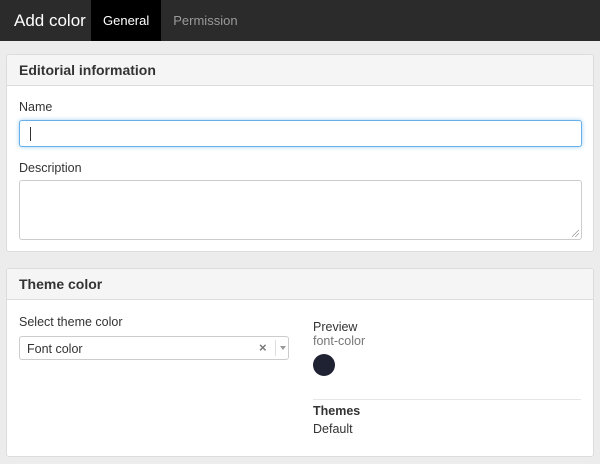 The image size is (600, 464). What do you see at coordinates (71, 322) in the screenshot?
I see `select-theme-color-label: Select theme color` at bounding box center [71, 322].